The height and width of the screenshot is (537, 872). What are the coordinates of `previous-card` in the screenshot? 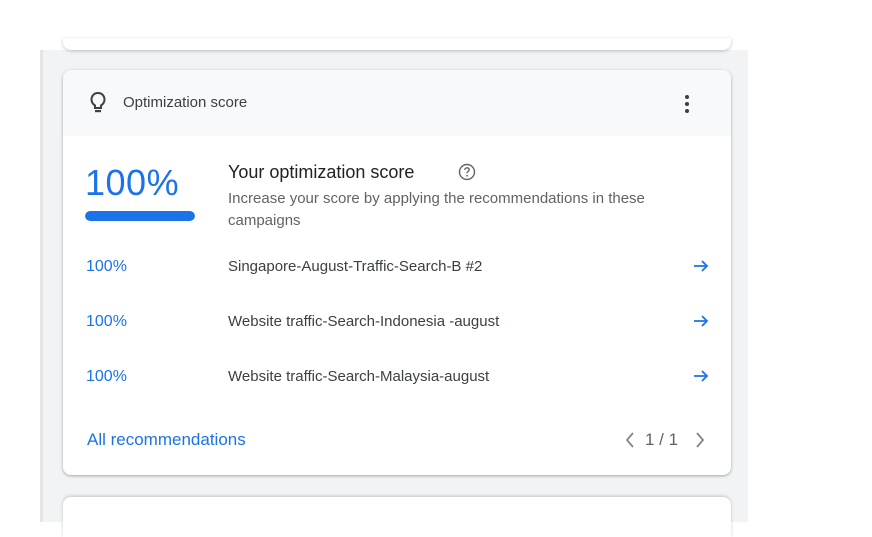 It's located at (397, 44).